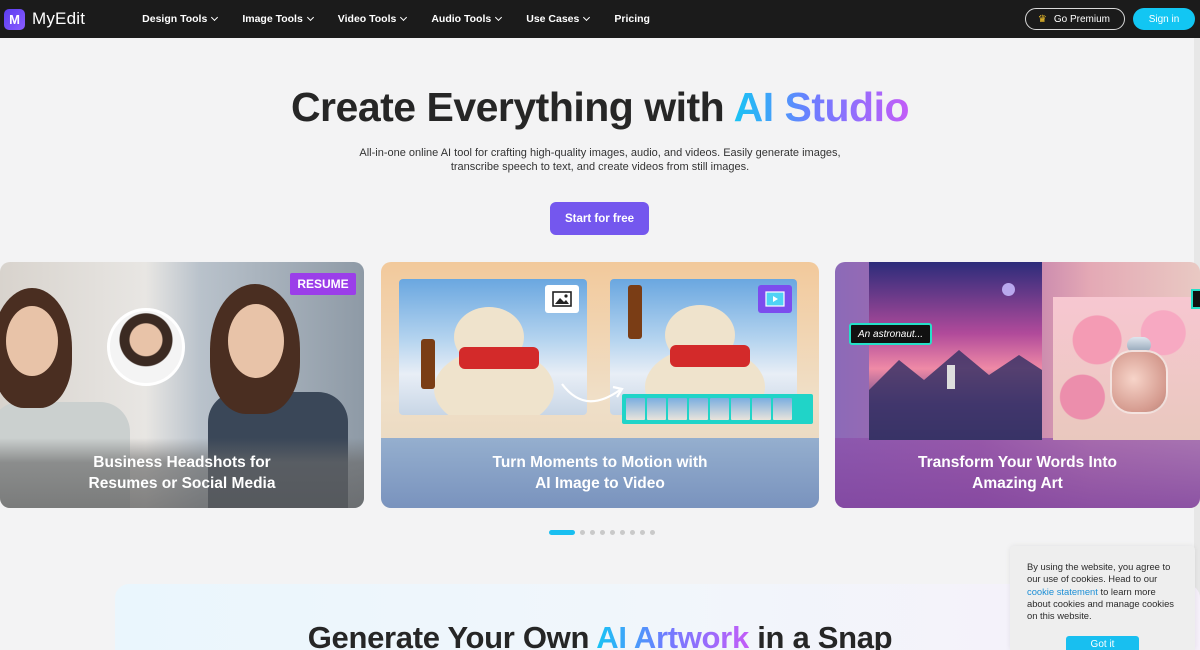 The height and width of the screenshot is (650, 1200). What do you see at coordinates (1062, 591) in the screenshot?
I see `cookie-statement-link: cookie statement` at bounding box center [1062, 591].